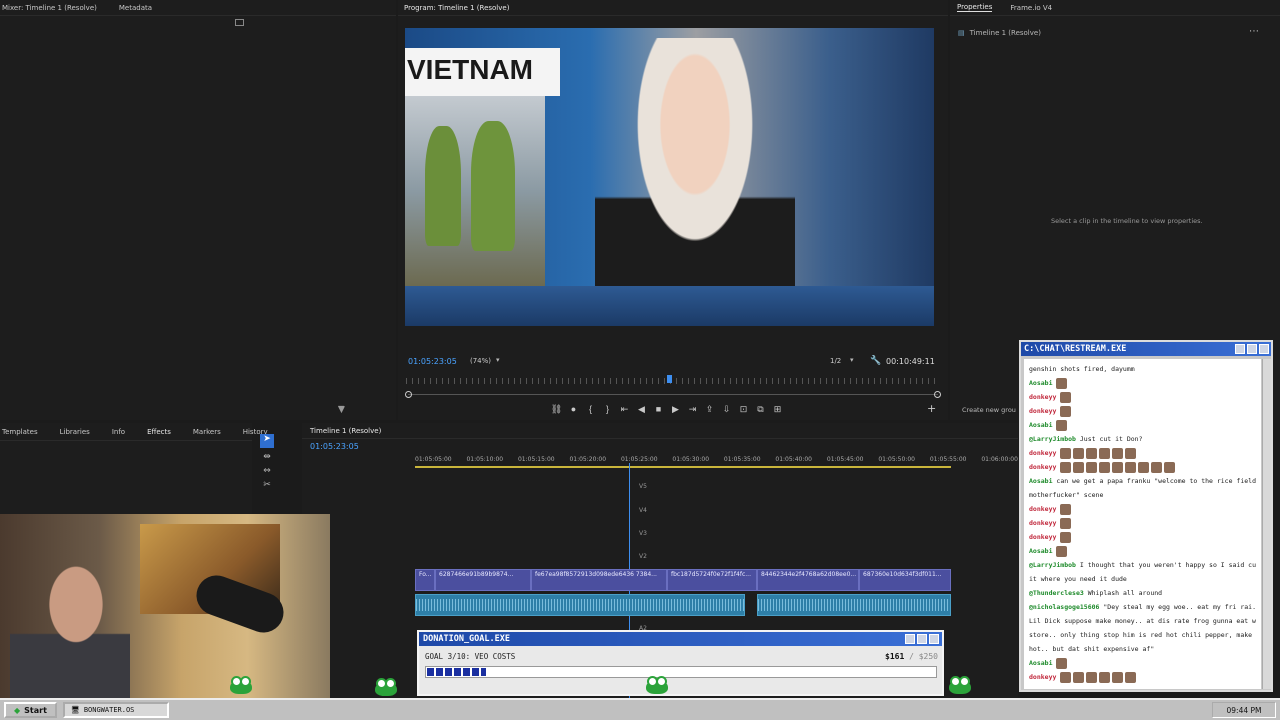 This screenshot has width=1280, height=720. Describe the element at coordinates (159, 432) in the screenshot. I see `tab-effects: Effects` at that location.